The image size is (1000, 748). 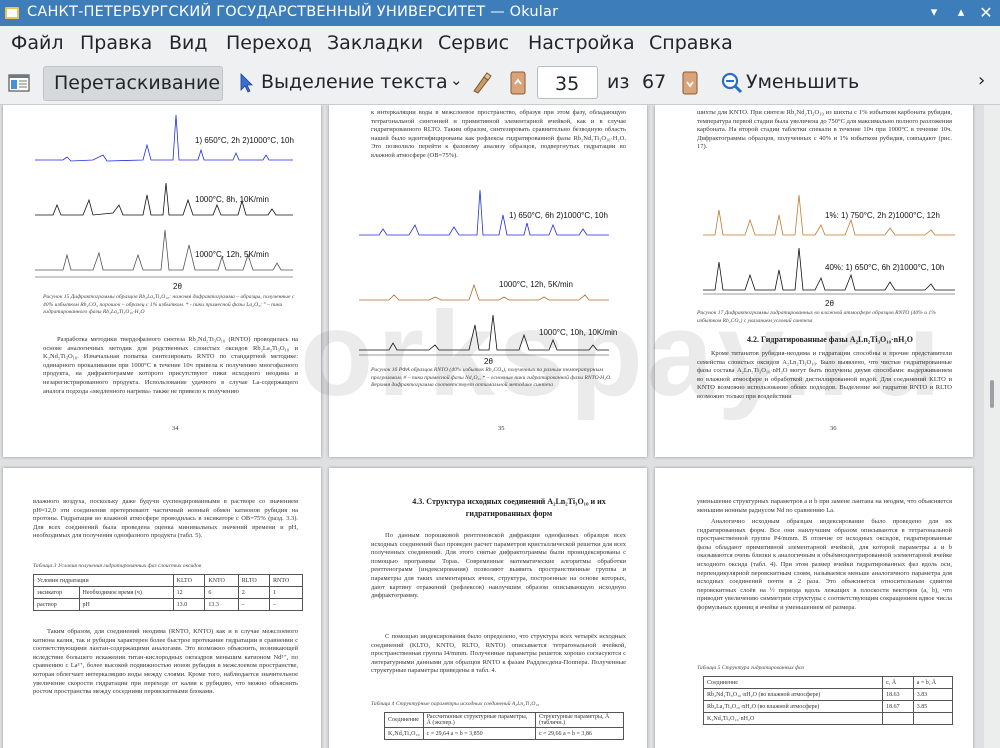 What do you see at coordinates (189, 592) in the screenshot?
I see `table-cell: 12` at bounding box center [189, 592].